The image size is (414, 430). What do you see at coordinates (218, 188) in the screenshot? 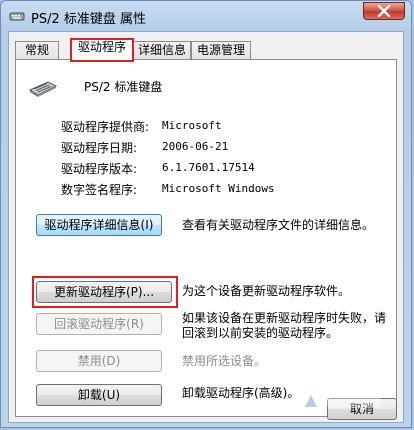
I see `signer-value: Microsoft Windows` at bounding box center [218, 188].